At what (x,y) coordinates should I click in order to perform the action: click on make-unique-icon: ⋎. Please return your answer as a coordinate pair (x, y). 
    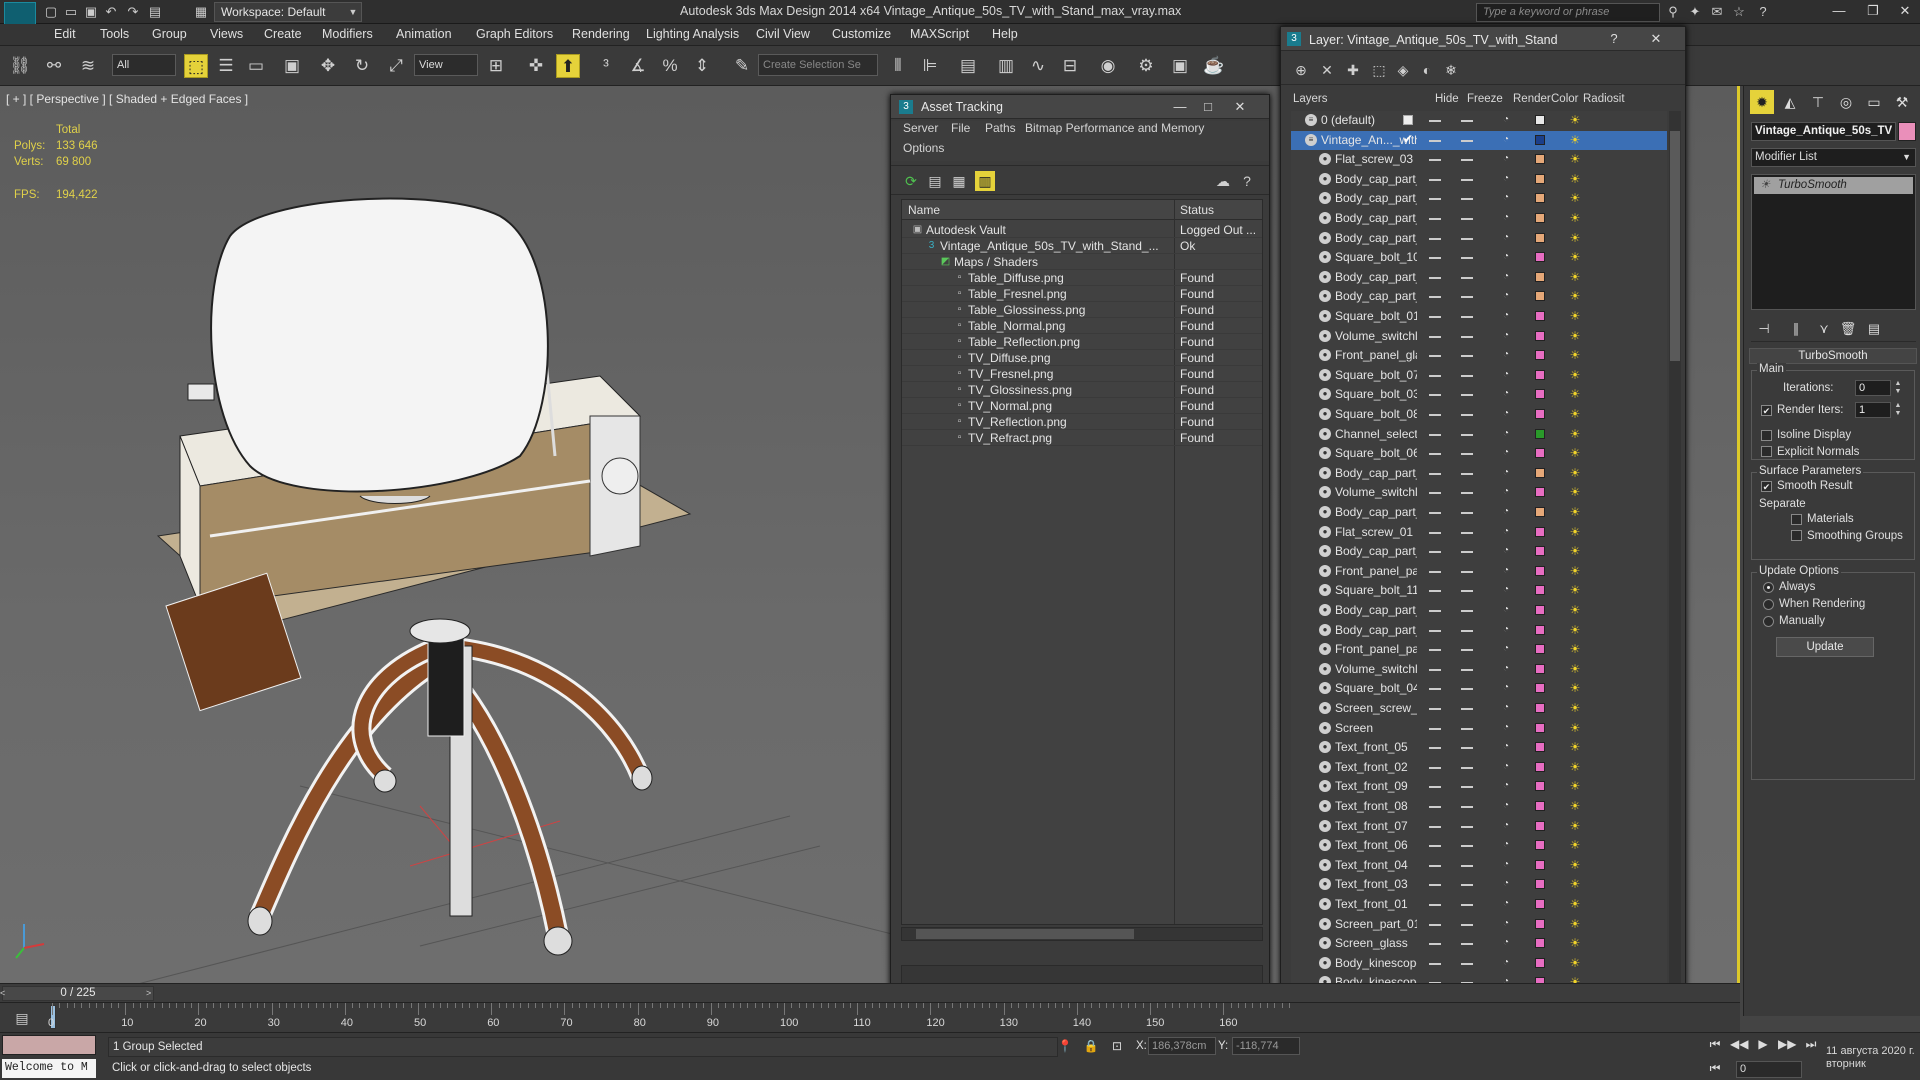
    Looking at the image, I should click on (1824, 329).